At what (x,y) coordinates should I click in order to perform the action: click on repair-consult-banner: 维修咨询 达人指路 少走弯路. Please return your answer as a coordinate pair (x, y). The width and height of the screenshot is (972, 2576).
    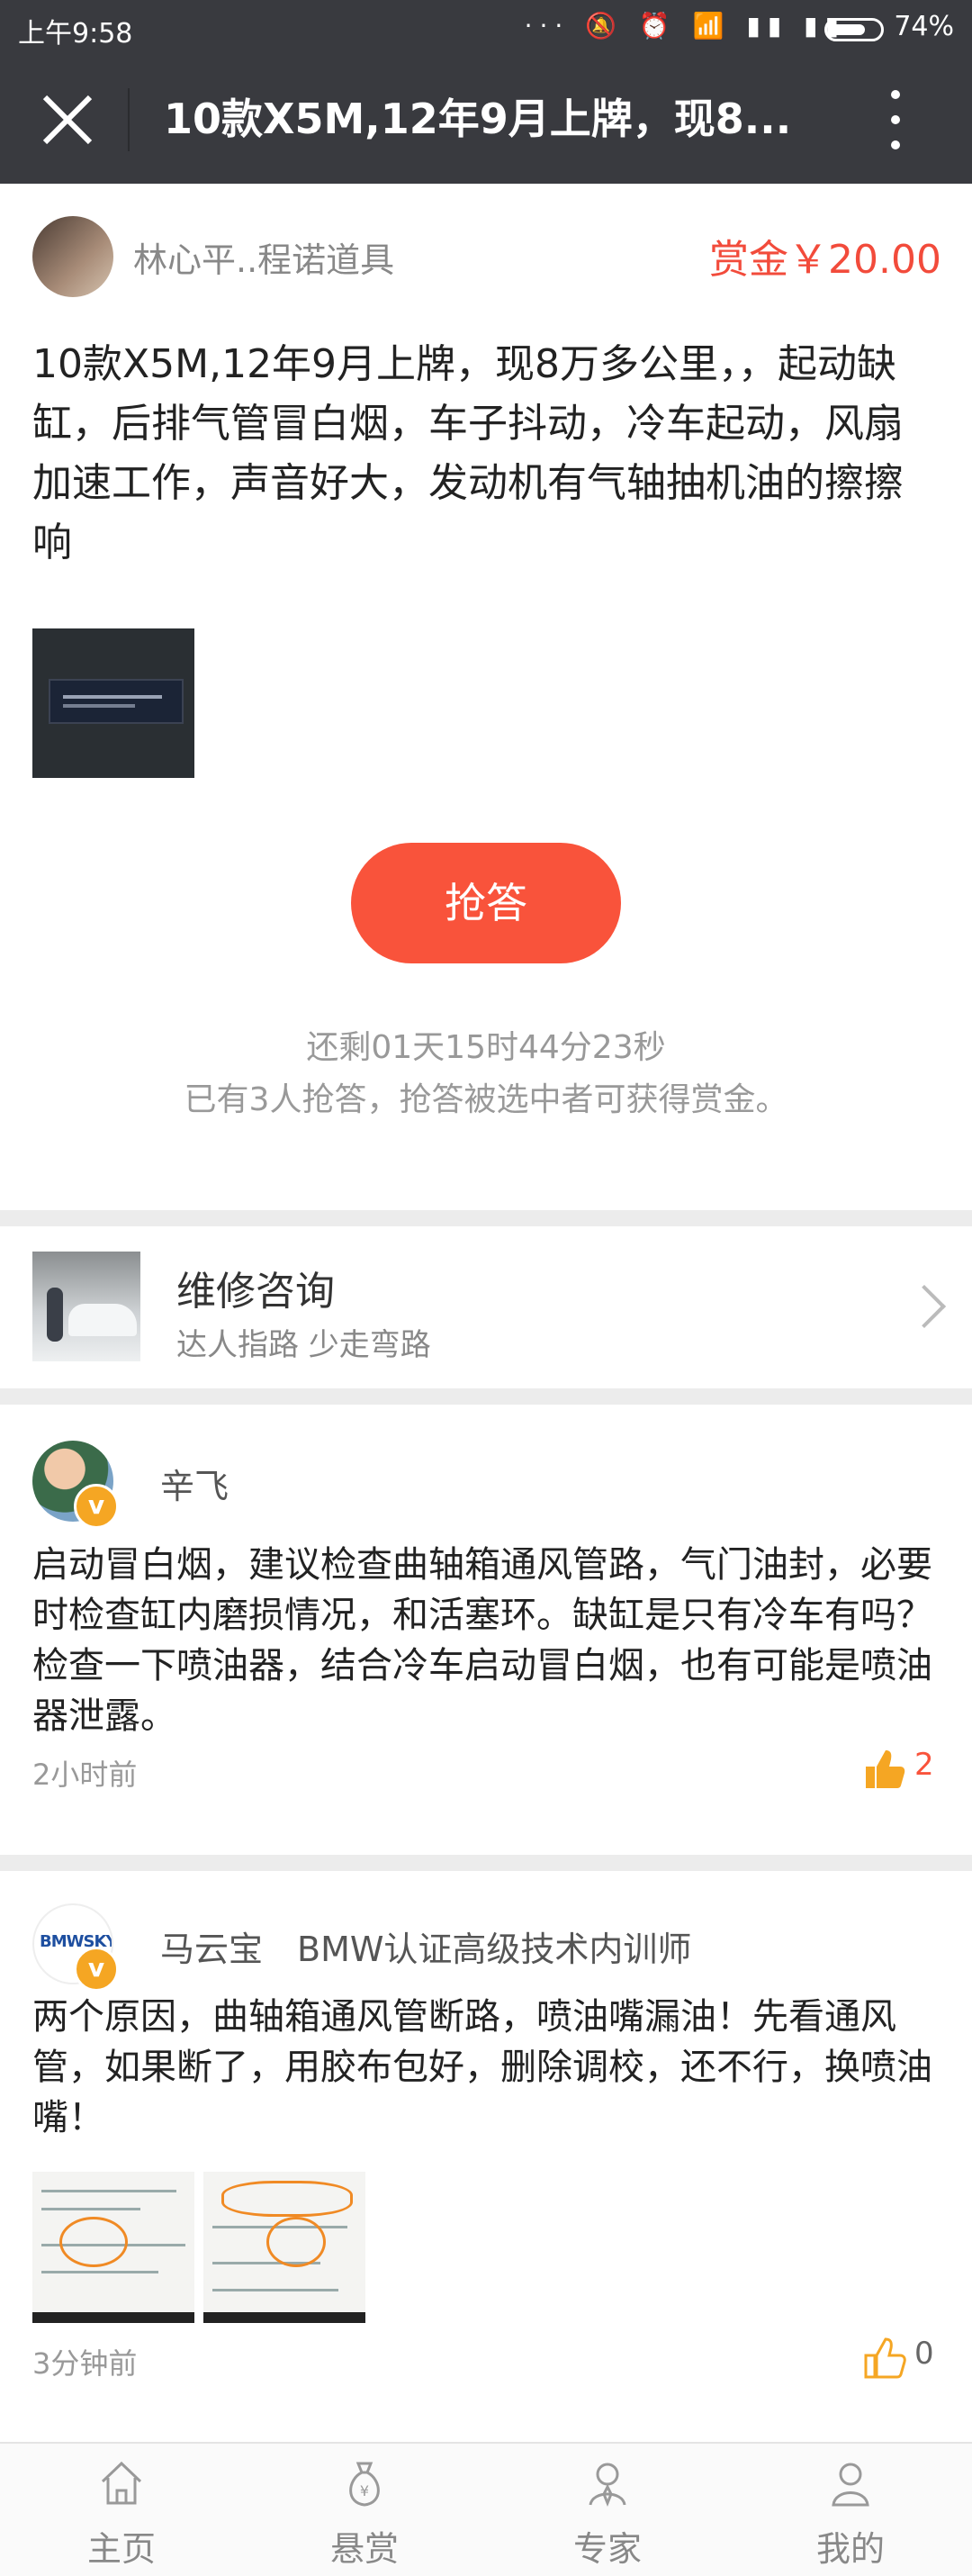
    Looking at the image, I should click on (486, 1307).